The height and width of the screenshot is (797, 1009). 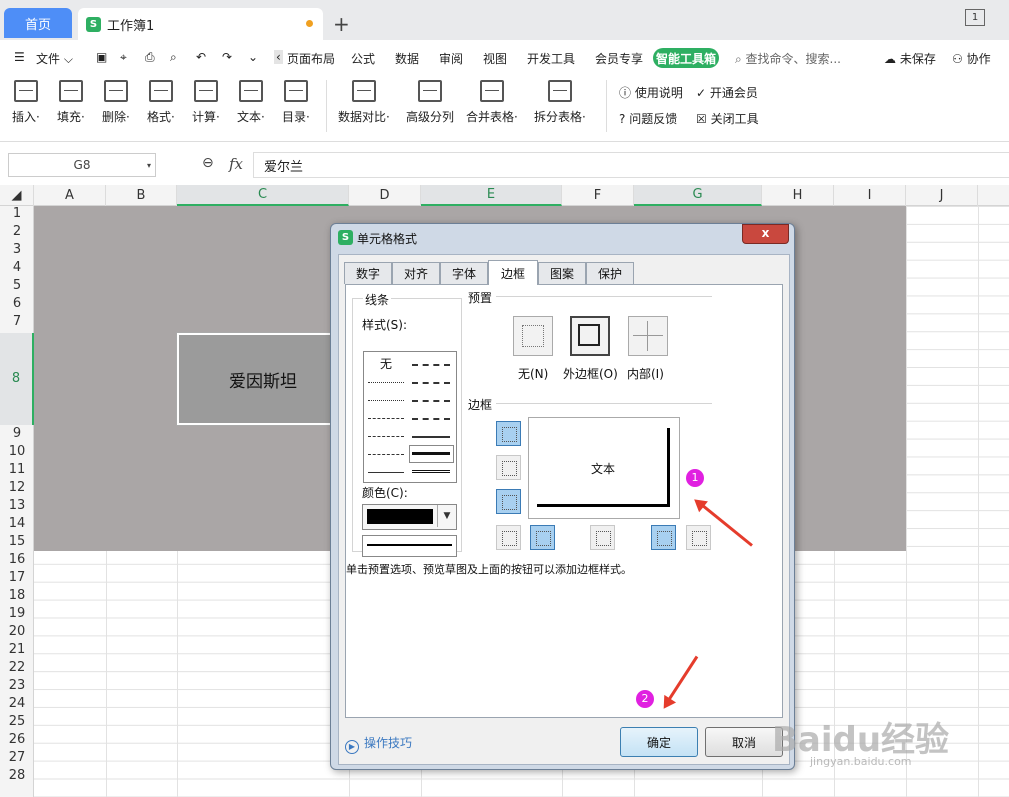 What do you see at coordinates (17, 757) in the screenshot?
I see `row-header: 27` at bounding box center [17, 757].